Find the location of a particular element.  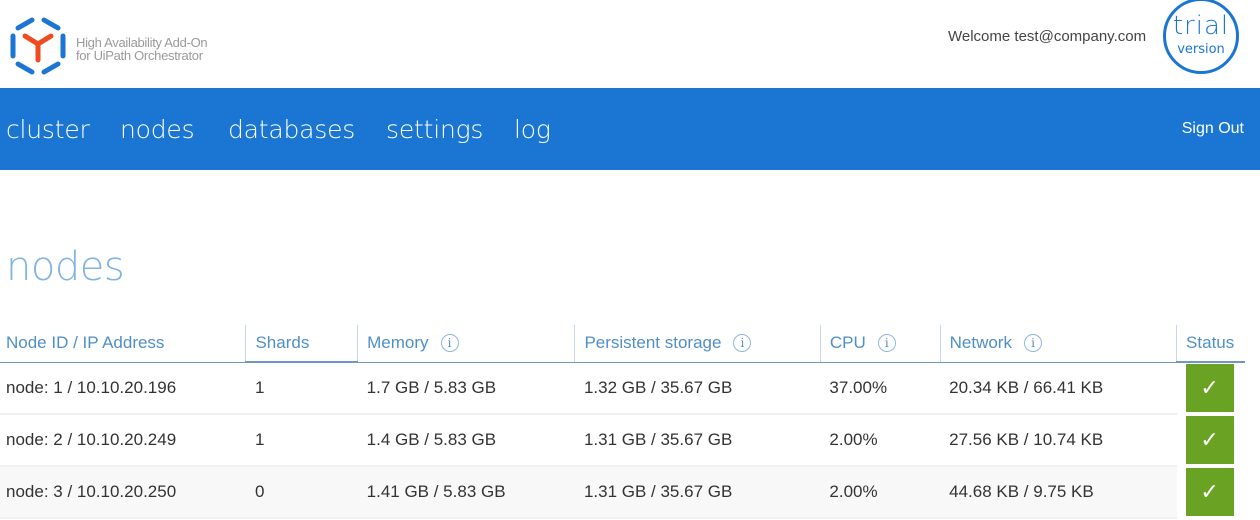

column-header-shards: Shards is located at coordinates (301, 344).